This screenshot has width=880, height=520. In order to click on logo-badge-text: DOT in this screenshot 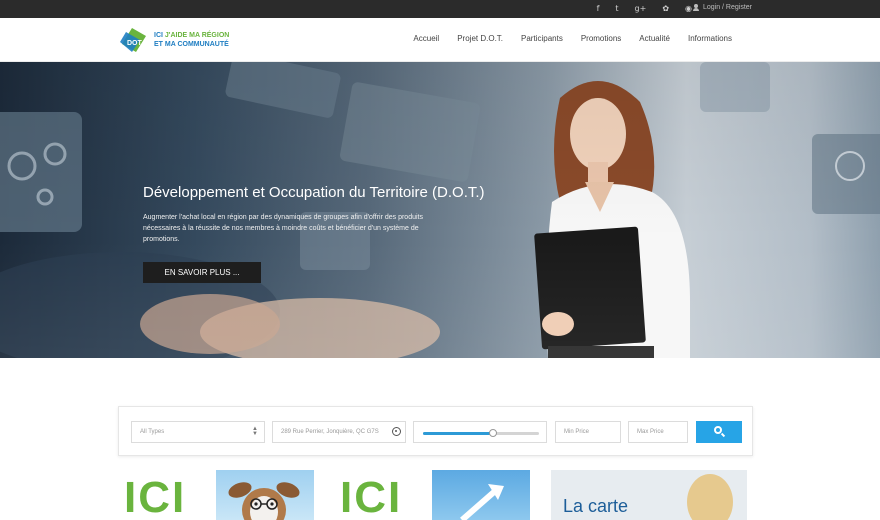, I will do `click(135, 43)`.